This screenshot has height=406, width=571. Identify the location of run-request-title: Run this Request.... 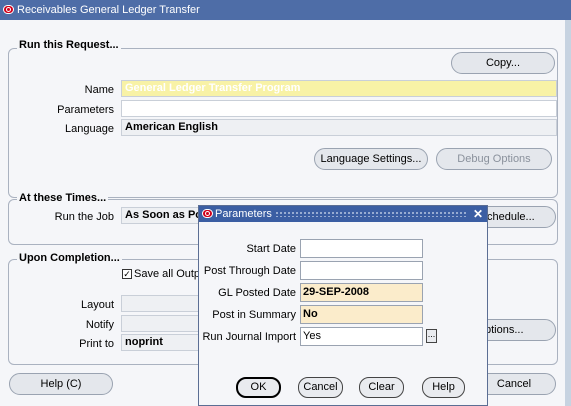
(69, 45).